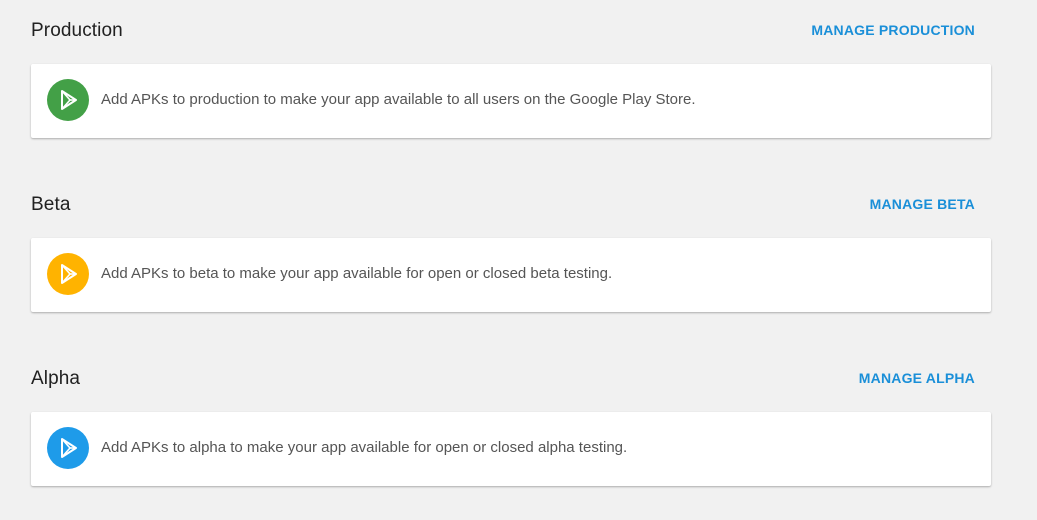 This screenshot has height=520, width=1037. Describe the element at coordinates (511, 210) in the screenshot. I see `beta-header: Beta MANAGE BETA` at that location.